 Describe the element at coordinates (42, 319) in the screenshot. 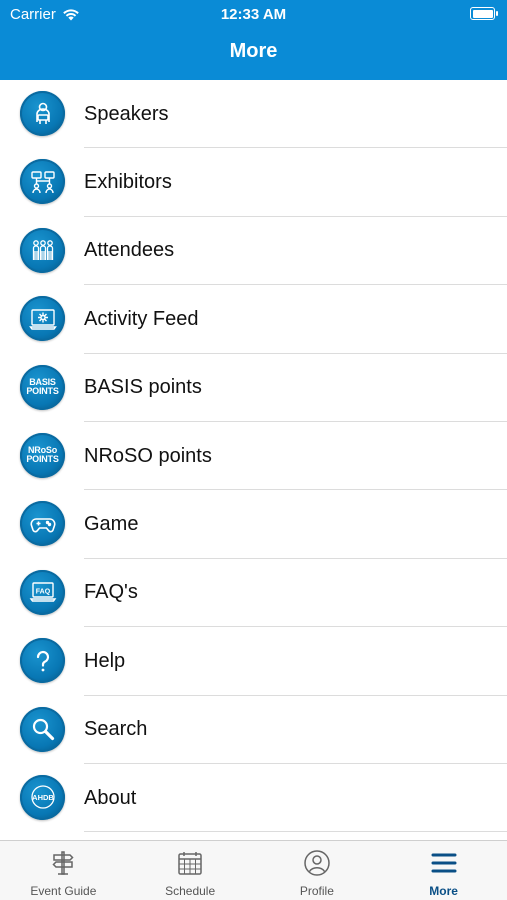

I see `activity-feed-icon` at that location.